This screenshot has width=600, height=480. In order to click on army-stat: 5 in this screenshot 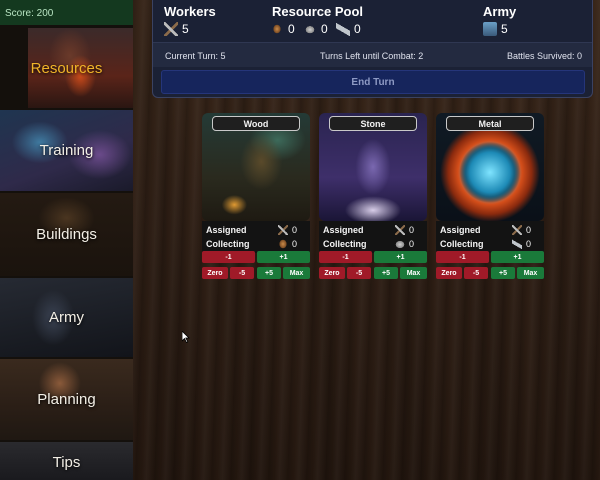, I will do `click(495, 29)`.